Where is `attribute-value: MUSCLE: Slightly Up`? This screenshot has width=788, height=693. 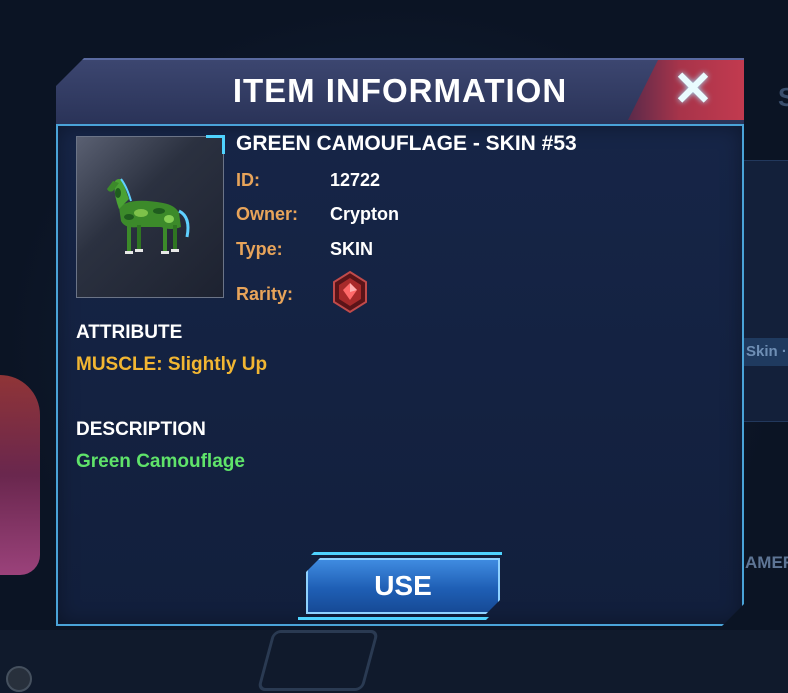
attribute-value: MUSCLE: Slightly Up is located at coordinates (172, 364).